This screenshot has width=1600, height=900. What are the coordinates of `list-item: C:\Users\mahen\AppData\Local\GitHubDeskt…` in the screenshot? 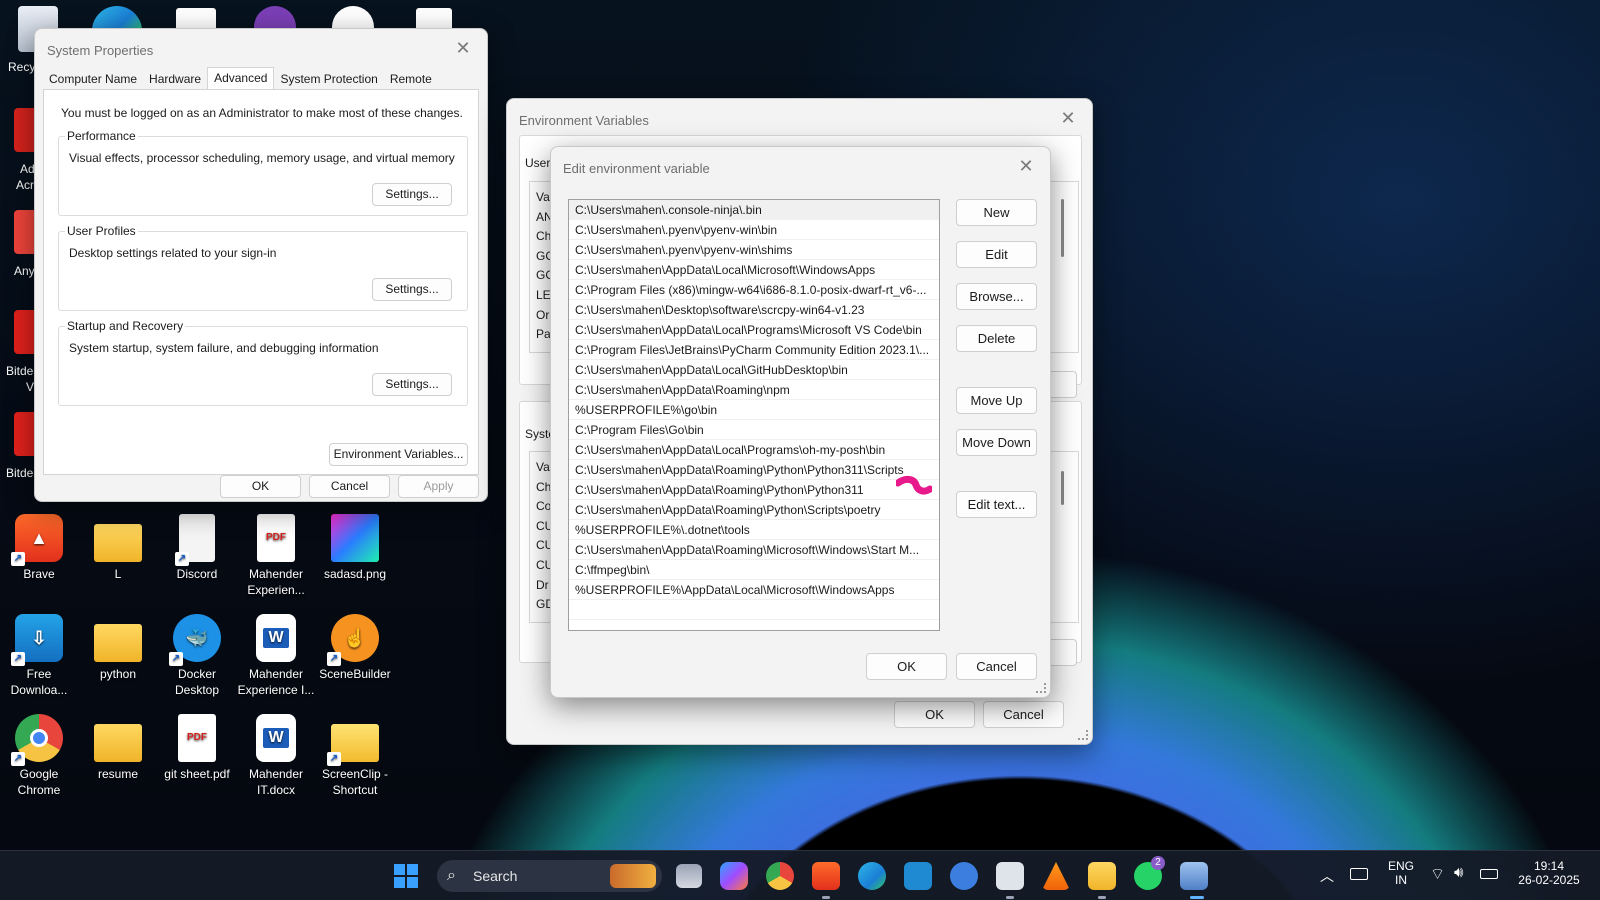 It's located at (754, 370).